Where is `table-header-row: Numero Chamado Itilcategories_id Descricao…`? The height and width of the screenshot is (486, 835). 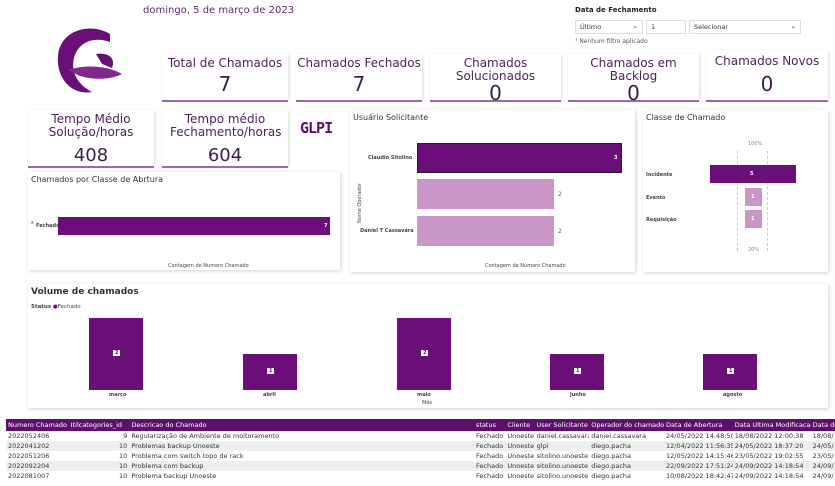 table-header-row: Numero Chamado Itilcategories_id Descricao… is located at coordinates (420, 425).